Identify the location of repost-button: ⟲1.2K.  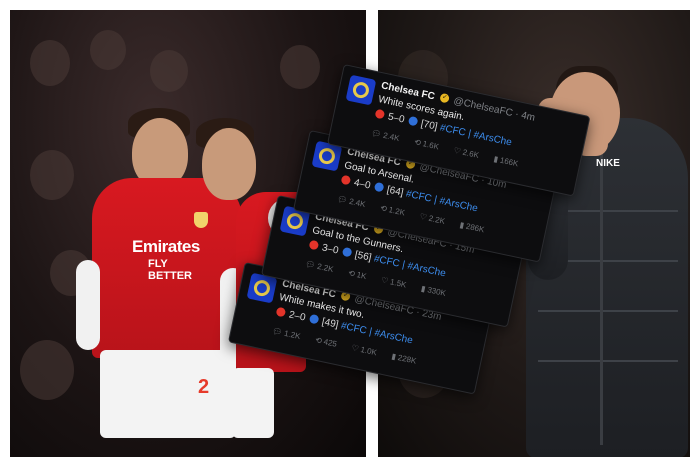
(392, 210).